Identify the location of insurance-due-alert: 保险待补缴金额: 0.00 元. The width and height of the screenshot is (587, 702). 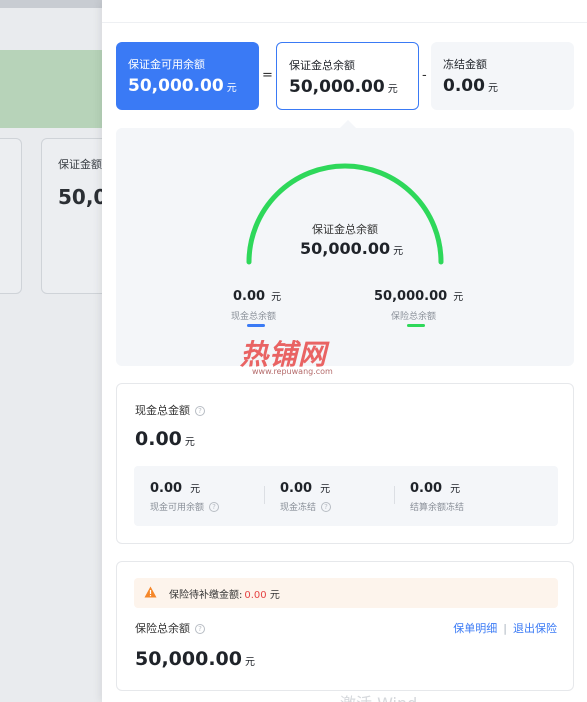
(346, 593).